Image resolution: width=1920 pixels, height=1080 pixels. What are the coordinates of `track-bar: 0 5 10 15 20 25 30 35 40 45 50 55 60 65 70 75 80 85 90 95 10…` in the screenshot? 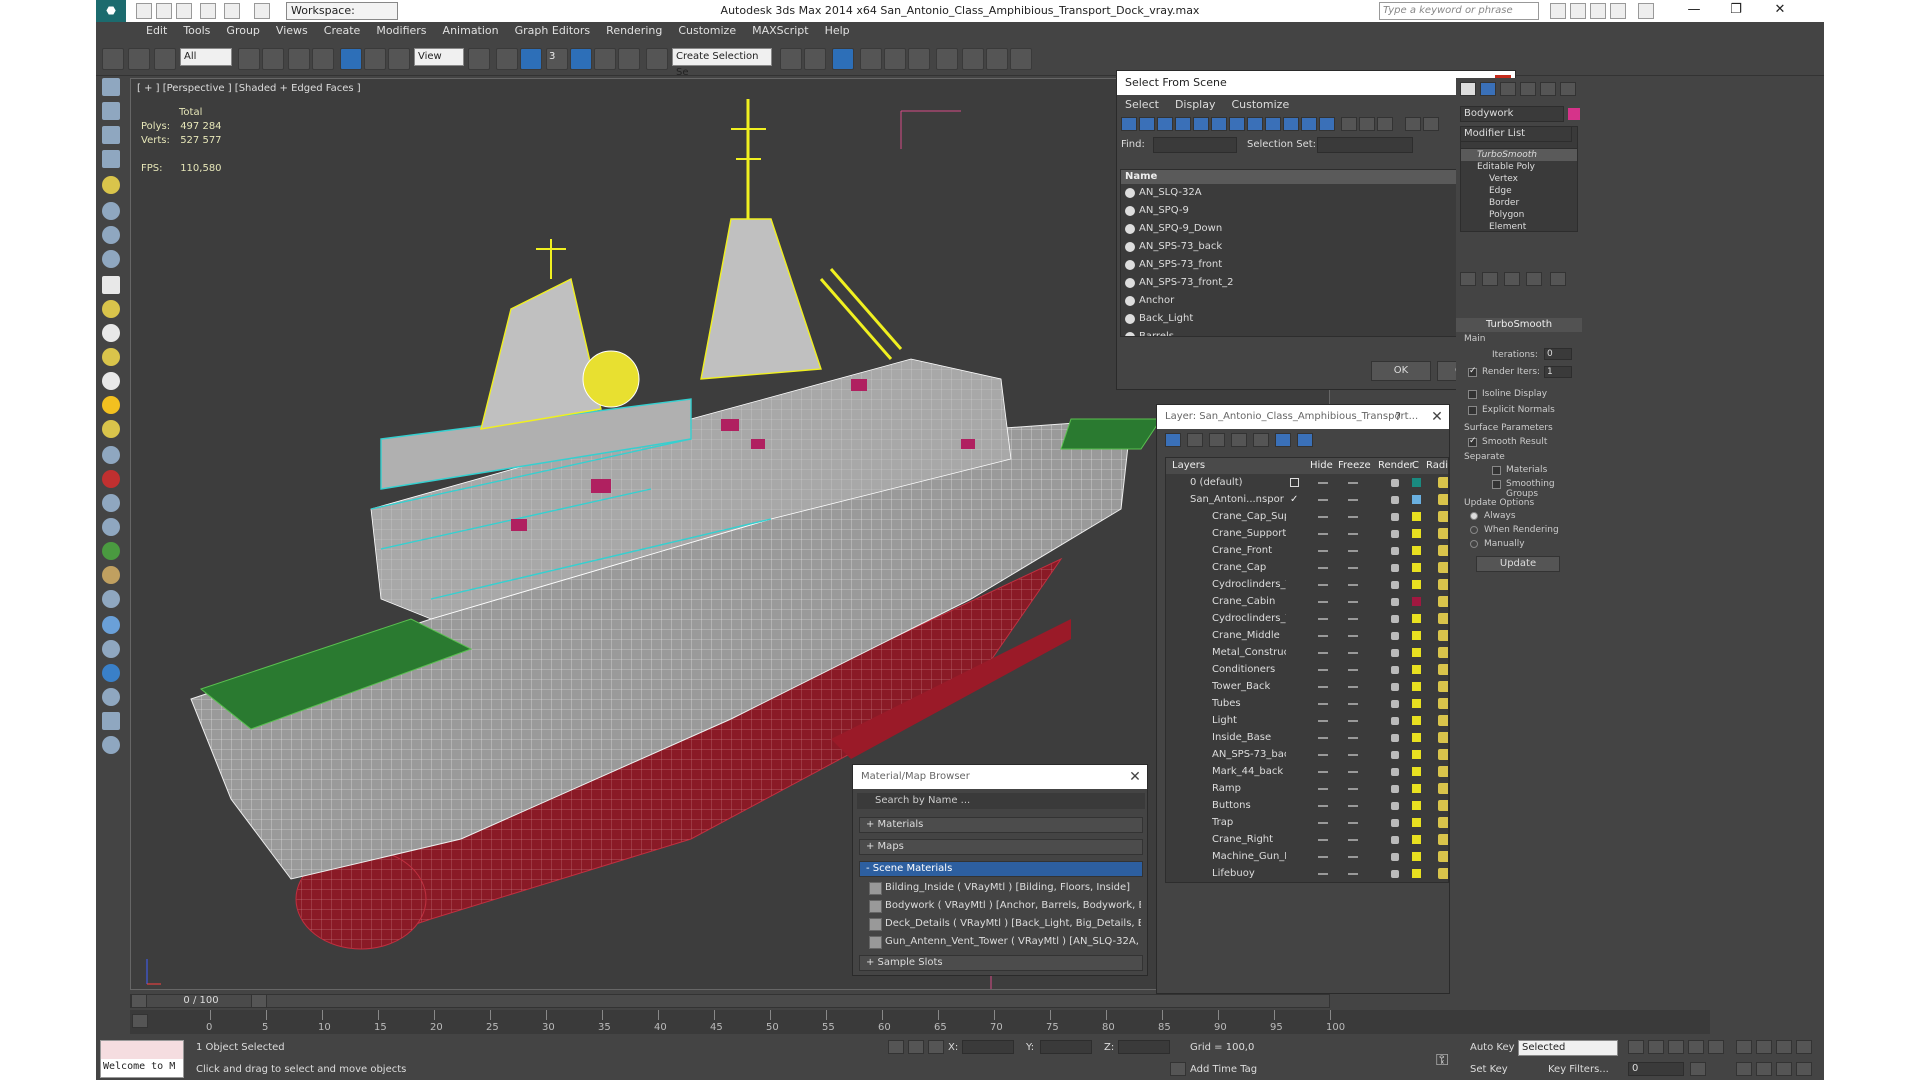 It's located at (920, 1022).